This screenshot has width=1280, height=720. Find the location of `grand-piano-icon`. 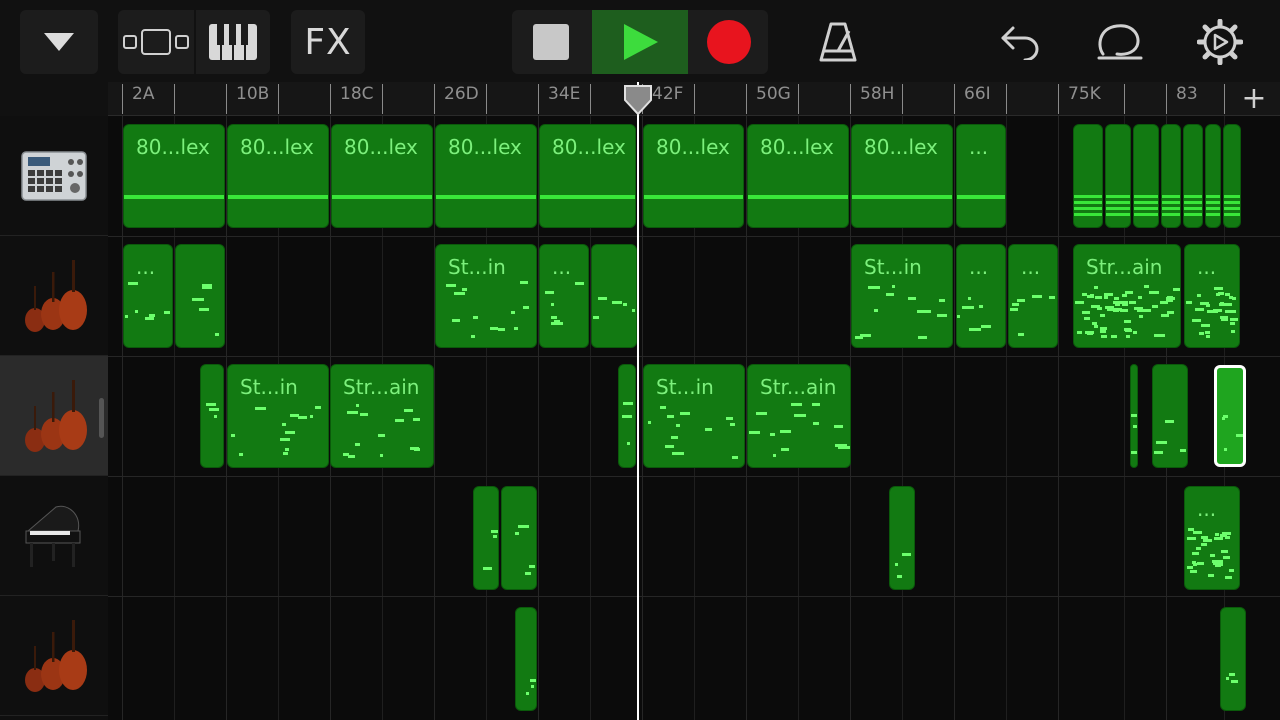

grand-piano-icon is located at coordinates (53, 536).